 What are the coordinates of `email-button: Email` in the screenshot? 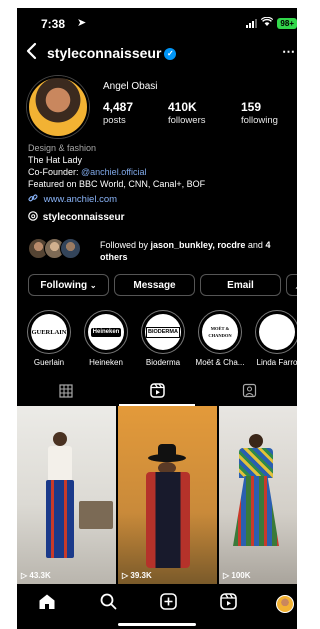 It's located at (240, 285).